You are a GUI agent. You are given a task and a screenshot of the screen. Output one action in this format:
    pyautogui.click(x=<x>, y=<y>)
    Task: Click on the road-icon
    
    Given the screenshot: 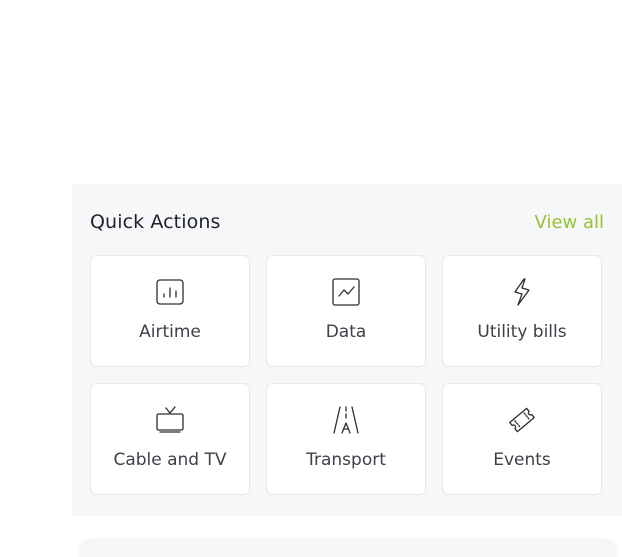 What is the action you would take?
    pyautogui.click(x=346, y=420)
    